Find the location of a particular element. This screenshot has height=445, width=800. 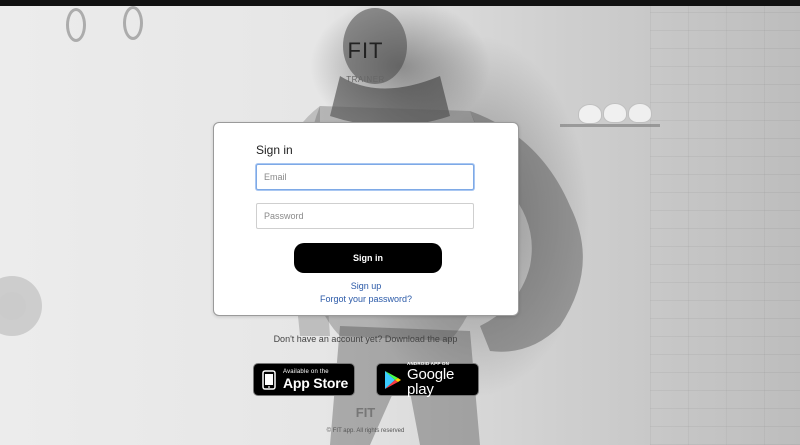

sign-in-heading: Sign in is located at coordinates (274, 150).